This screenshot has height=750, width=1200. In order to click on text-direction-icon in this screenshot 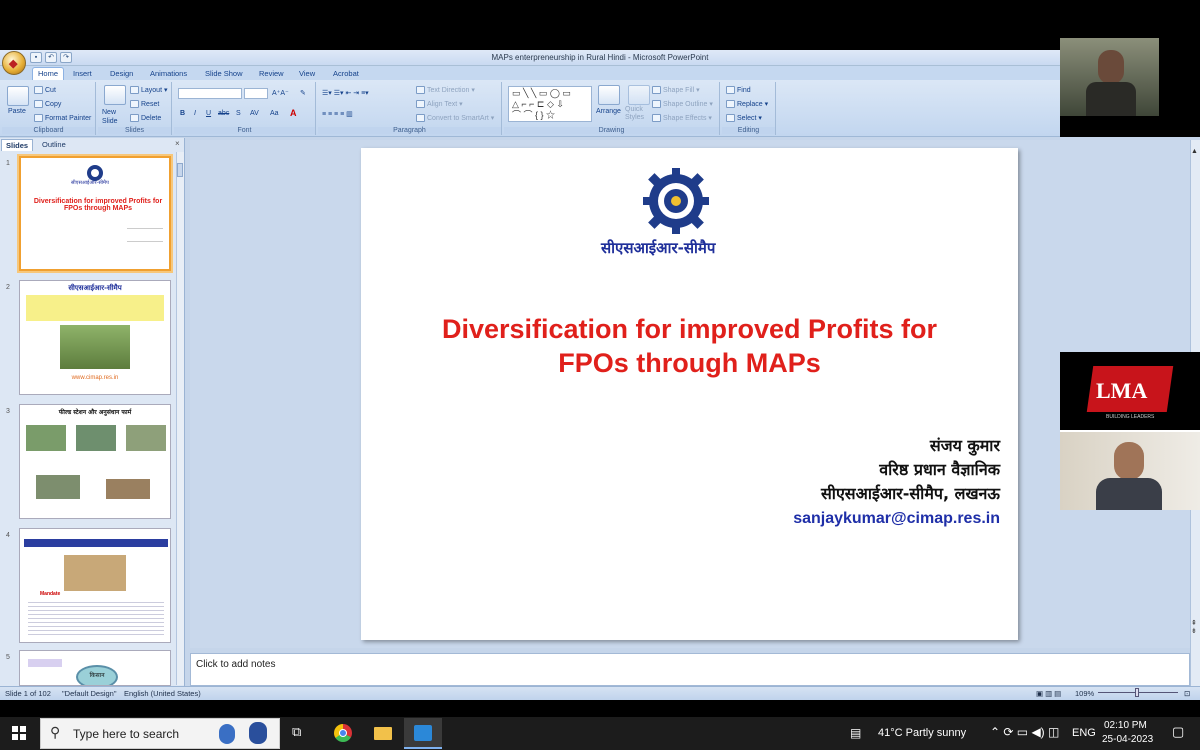, I will do `click(420, 90)`.